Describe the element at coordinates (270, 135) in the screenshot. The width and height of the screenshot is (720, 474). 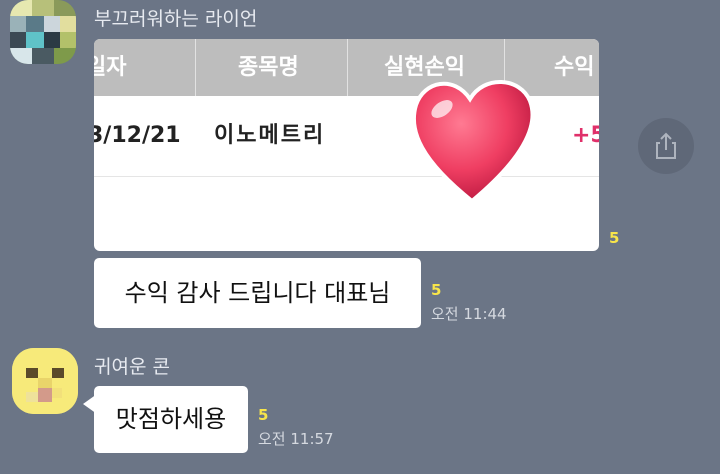
I see `table-cell-stock-name: 이노메트리` at that location.